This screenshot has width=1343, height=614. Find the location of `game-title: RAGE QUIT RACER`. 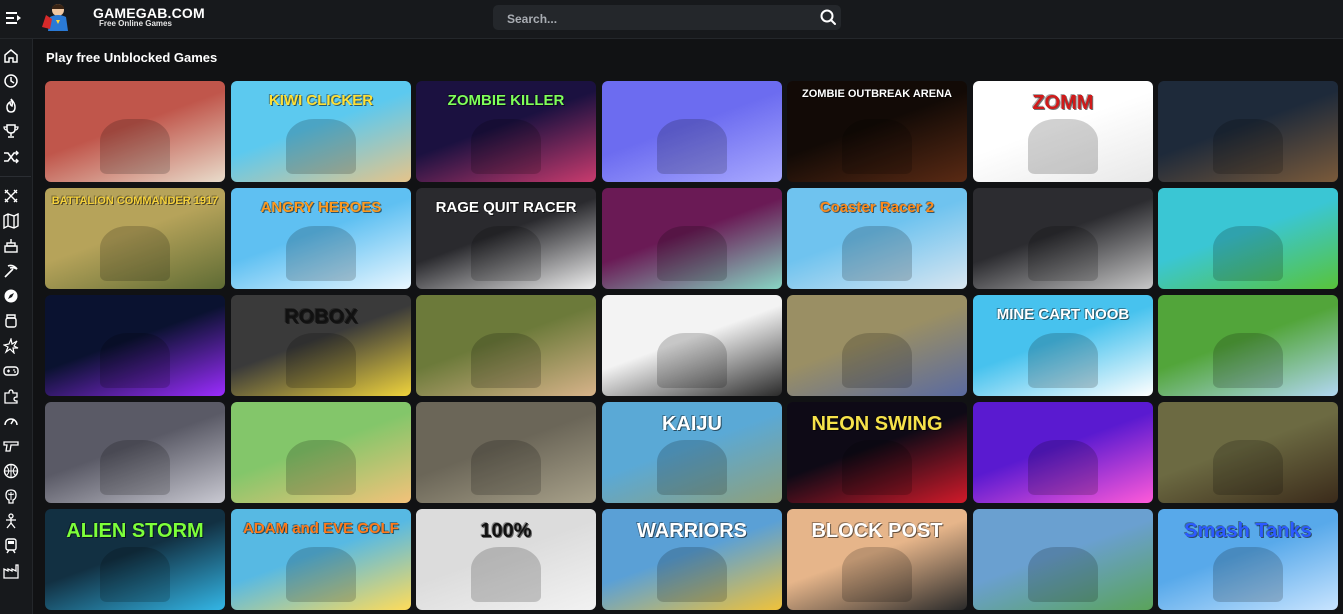

game-title: RAGE QUIT RACER is located at coordinates (506, 207).